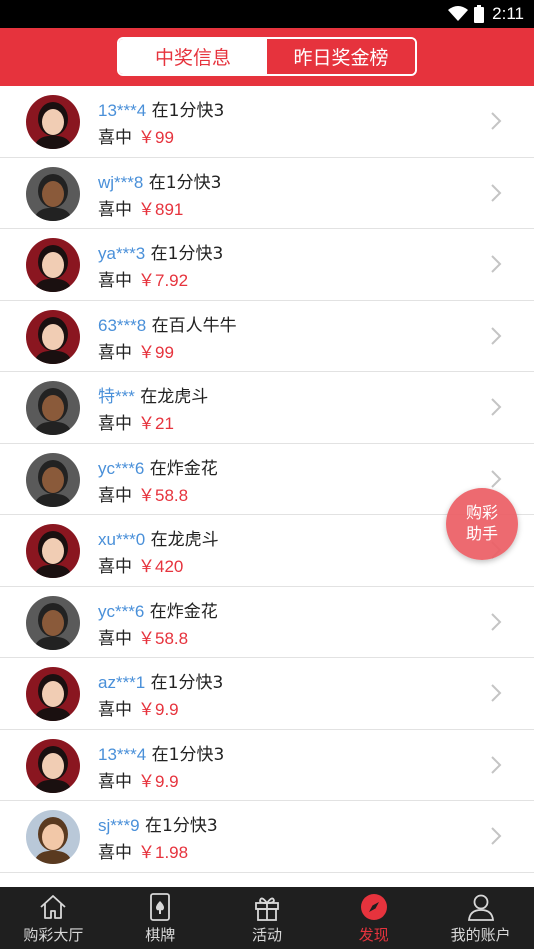  What do you see at coordinates (163, 852) in the screenshot?
I see `prize-amount: ￥1.98` at bounding box center [163, 852].